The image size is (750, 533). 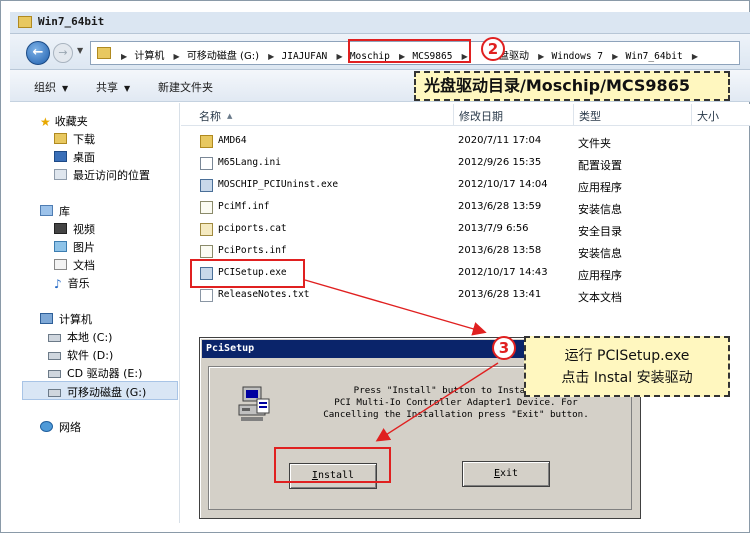 I want to click on file-row: M65Lang.ini 2012/9/26 15:35 配置设置, so click(x=456, y=163).